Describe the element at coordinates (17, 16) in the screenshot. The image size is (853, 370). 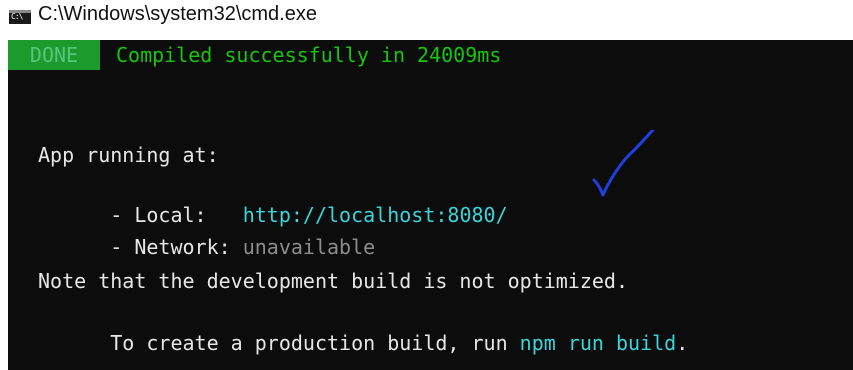
I see `cmd-icon-text: C:\` at that location.